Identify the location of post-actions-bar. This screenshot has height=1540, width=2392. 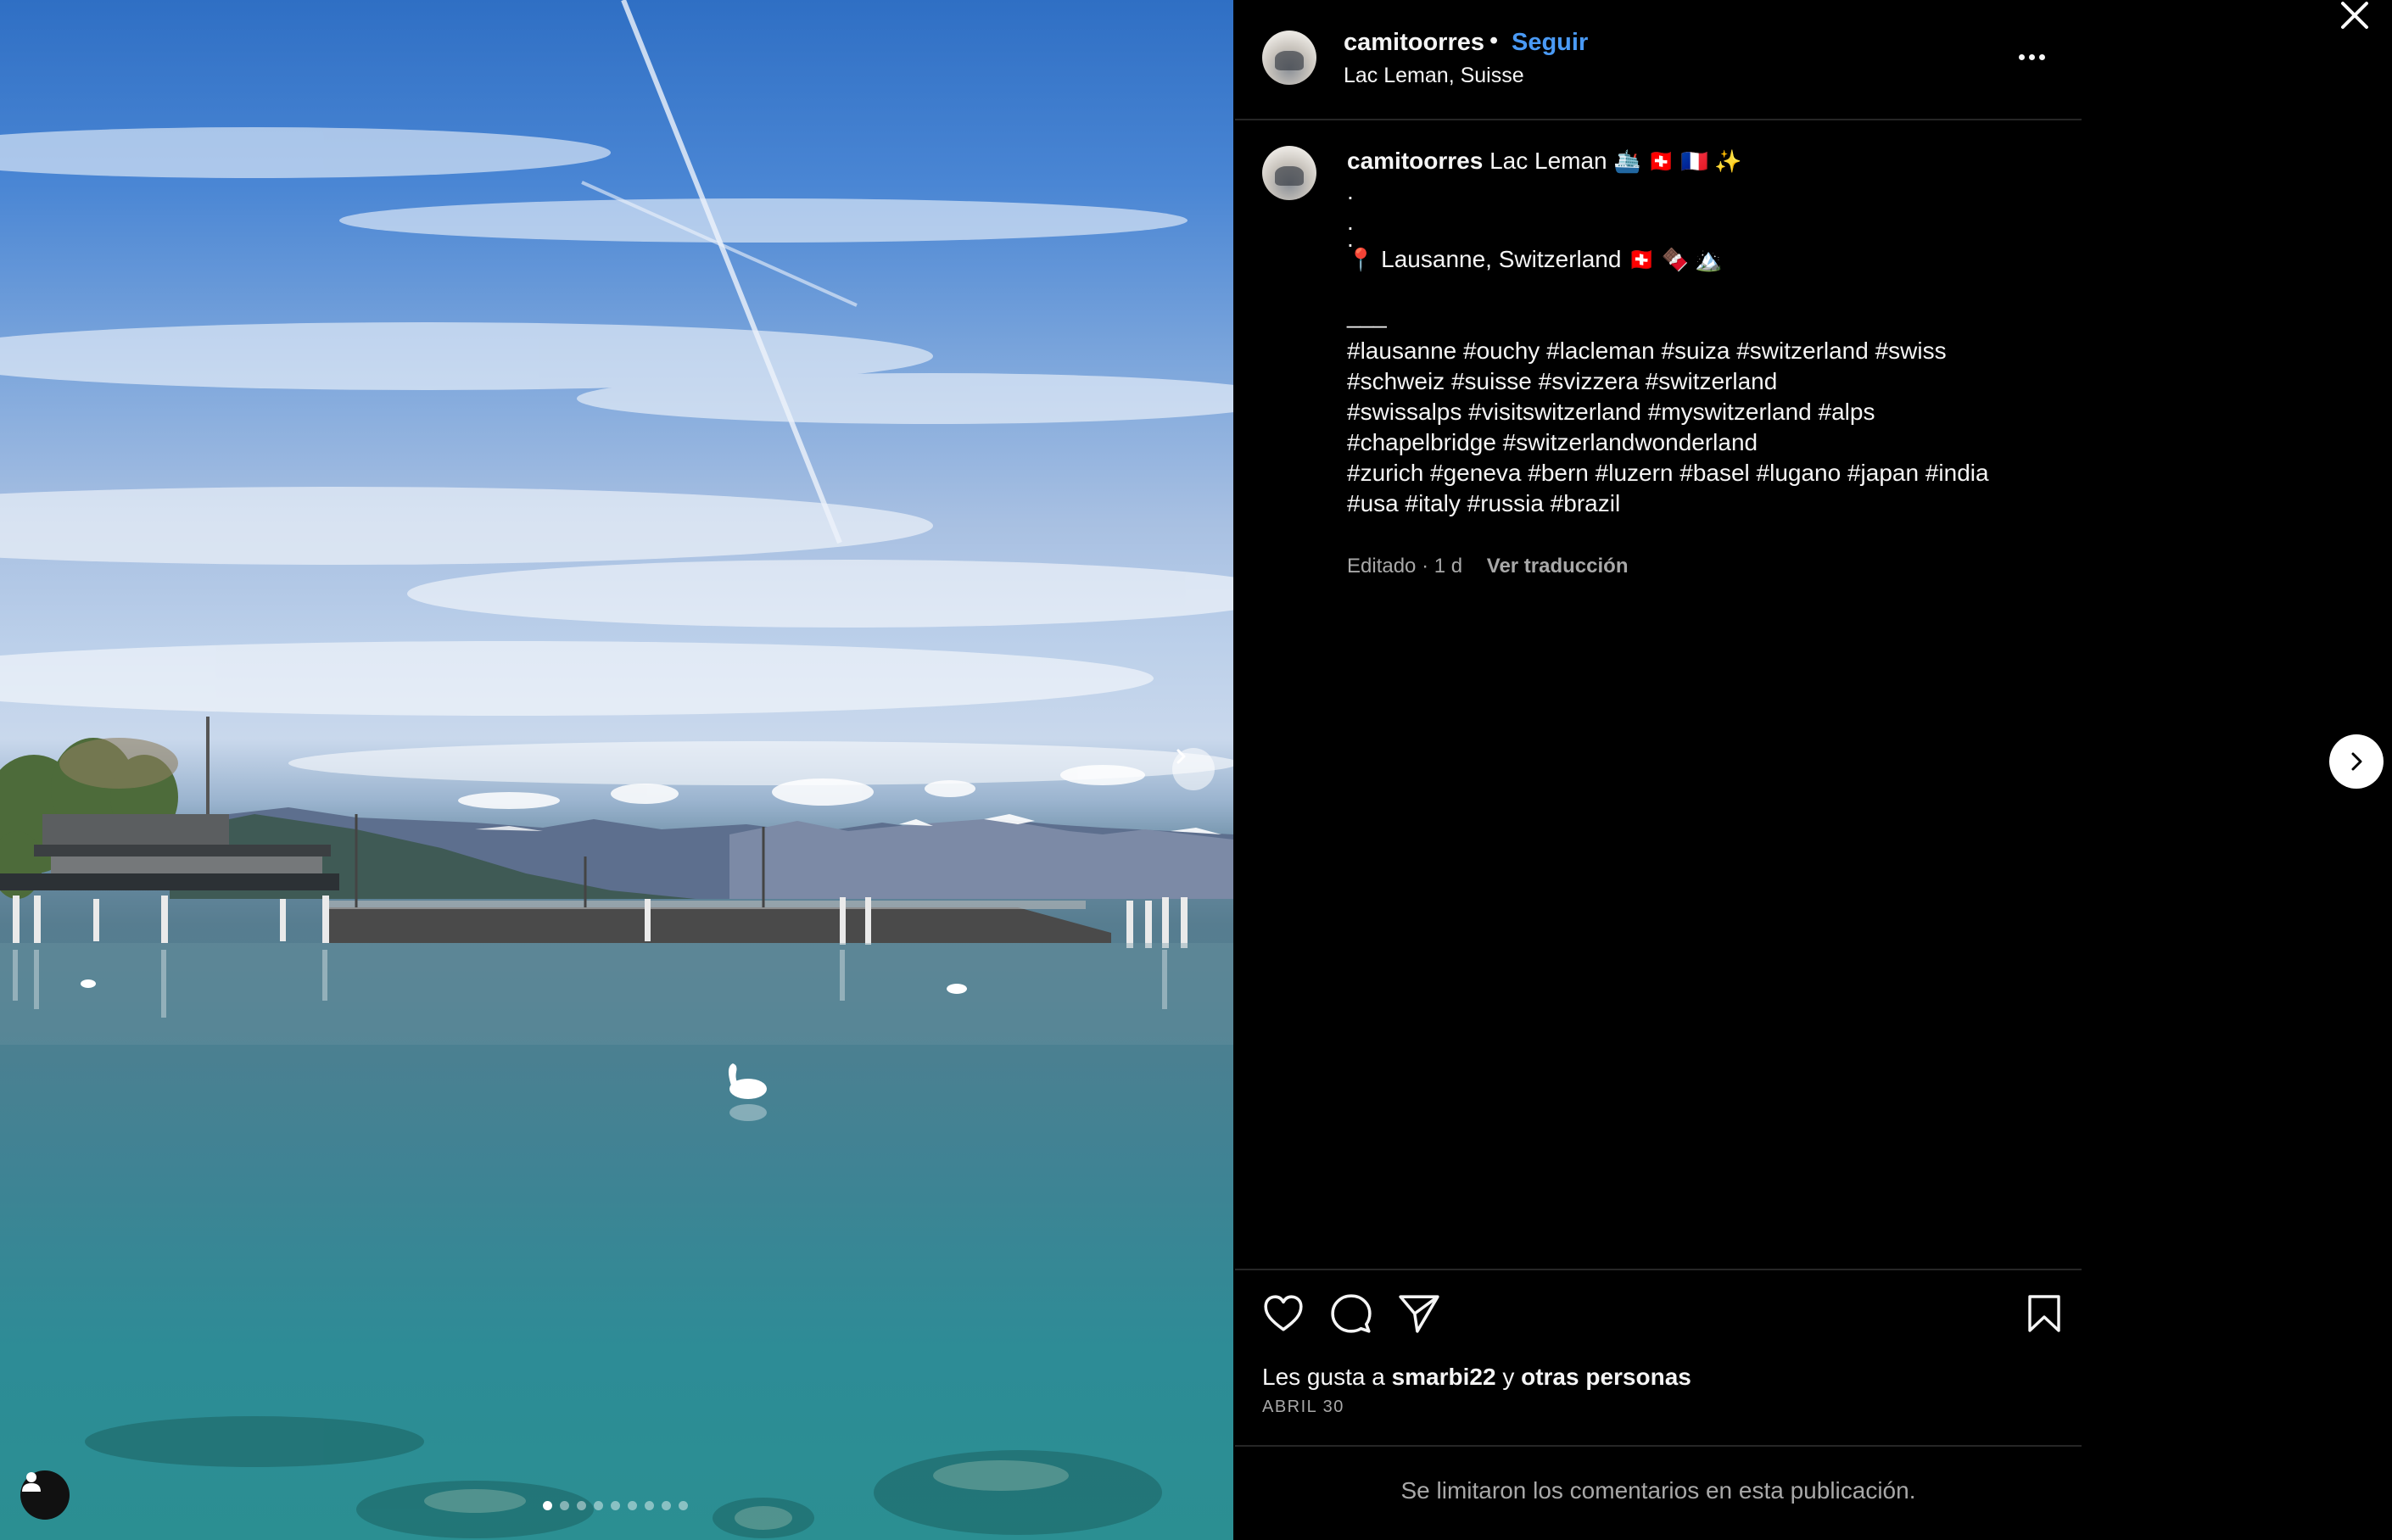
(1661, 1315).